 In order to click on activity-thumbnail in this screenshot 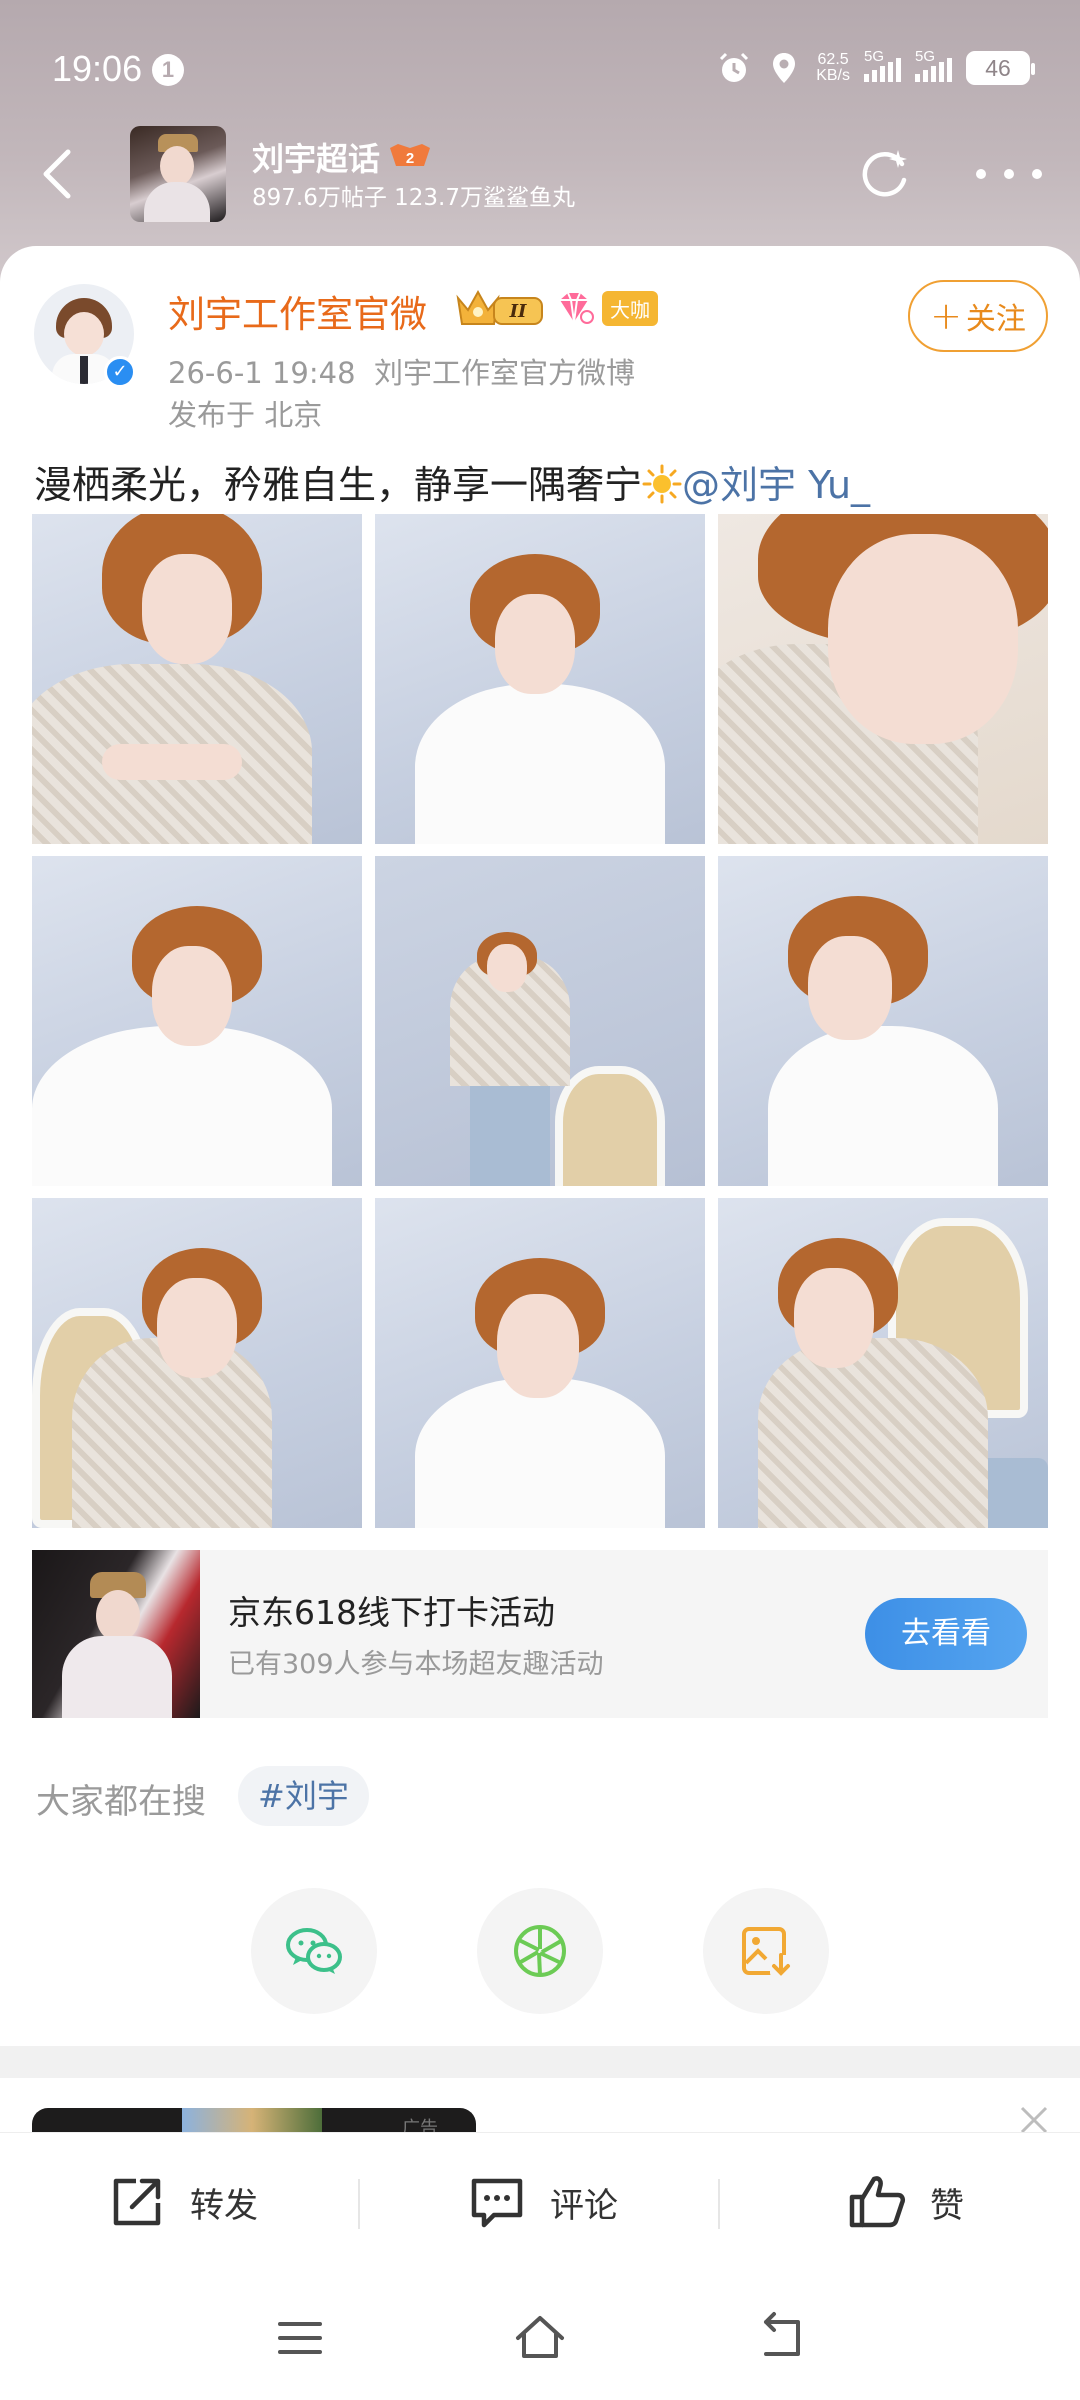, I will do `click(116, 1634)`.